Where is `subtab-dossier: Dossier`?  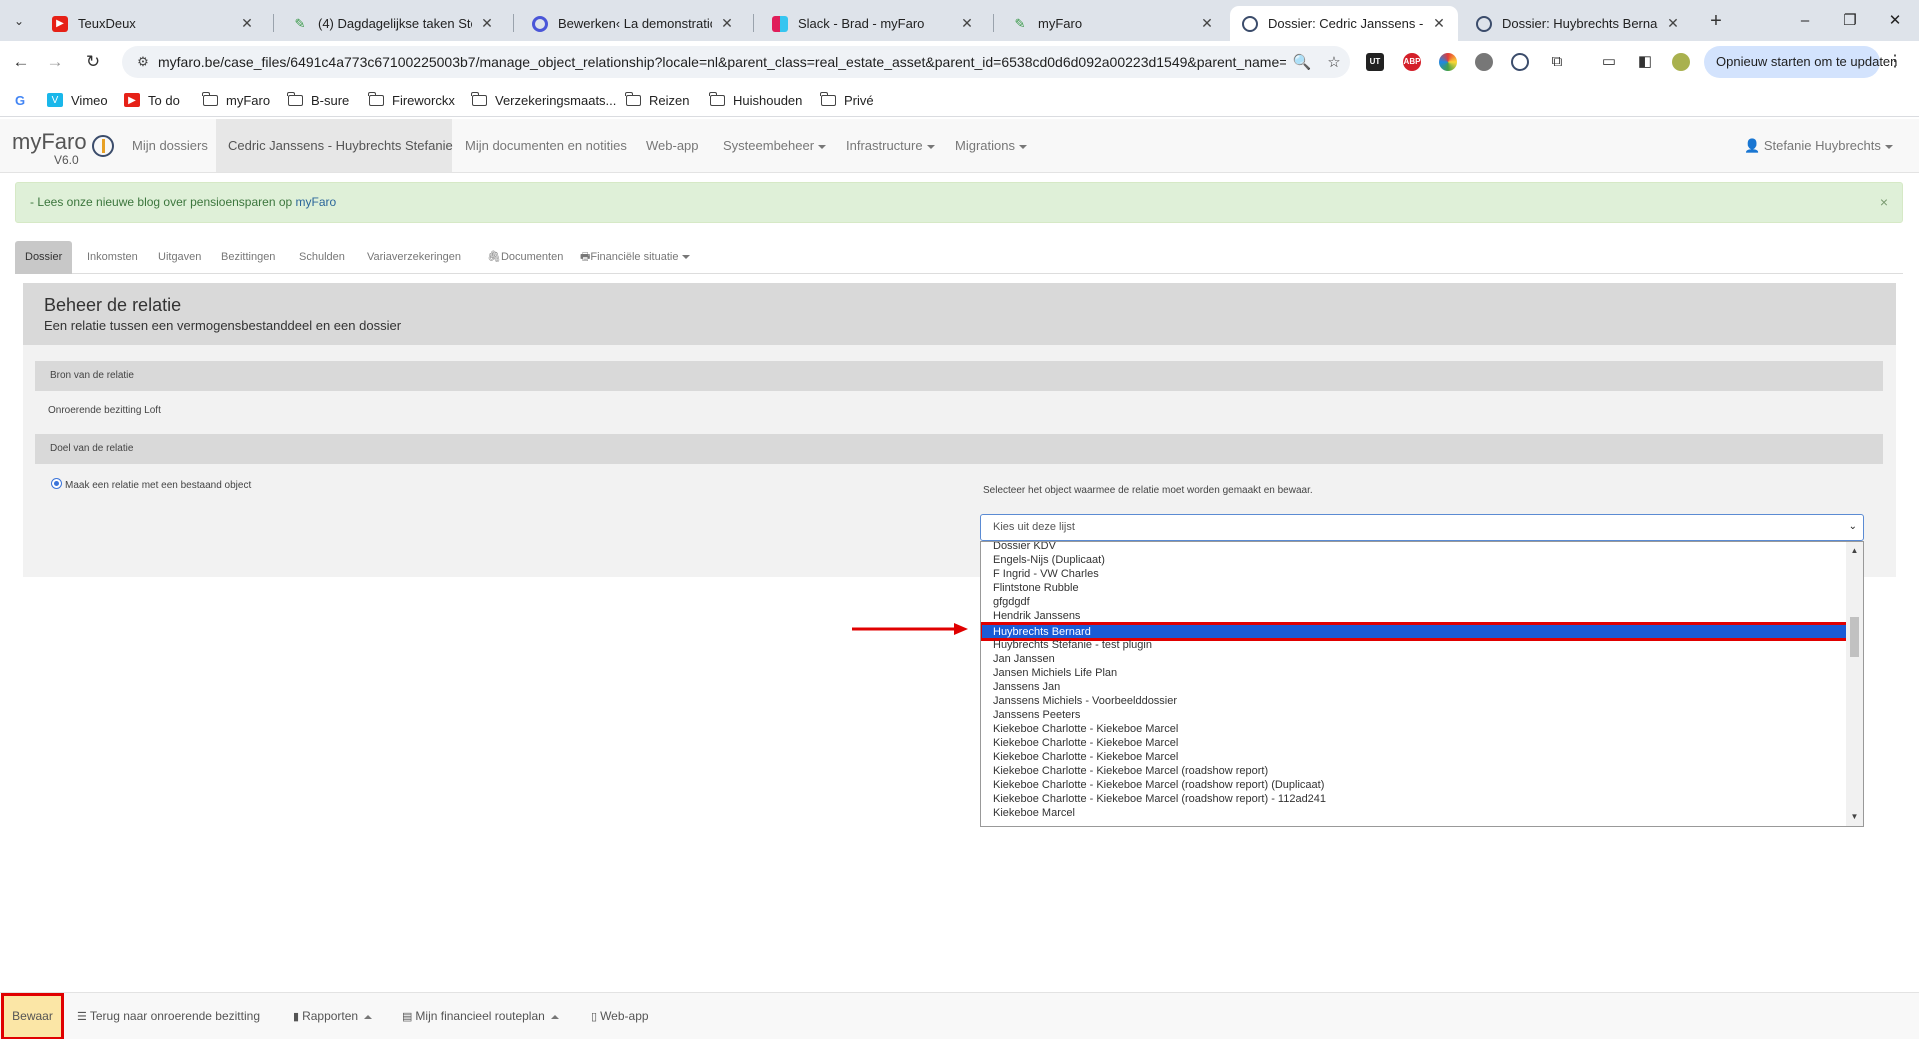
subtab-dossier: Dossier is located at coordinates (44, 257).